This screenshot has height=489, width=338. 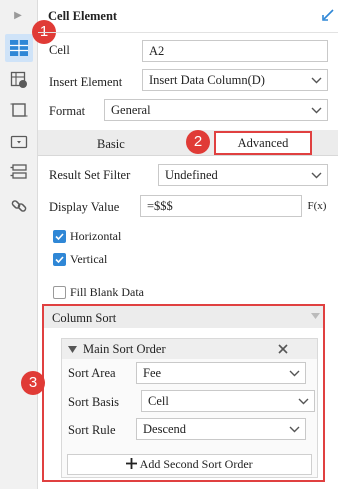 I want to click on sort-area-label: Sort Area, so click(x=92, y=373).